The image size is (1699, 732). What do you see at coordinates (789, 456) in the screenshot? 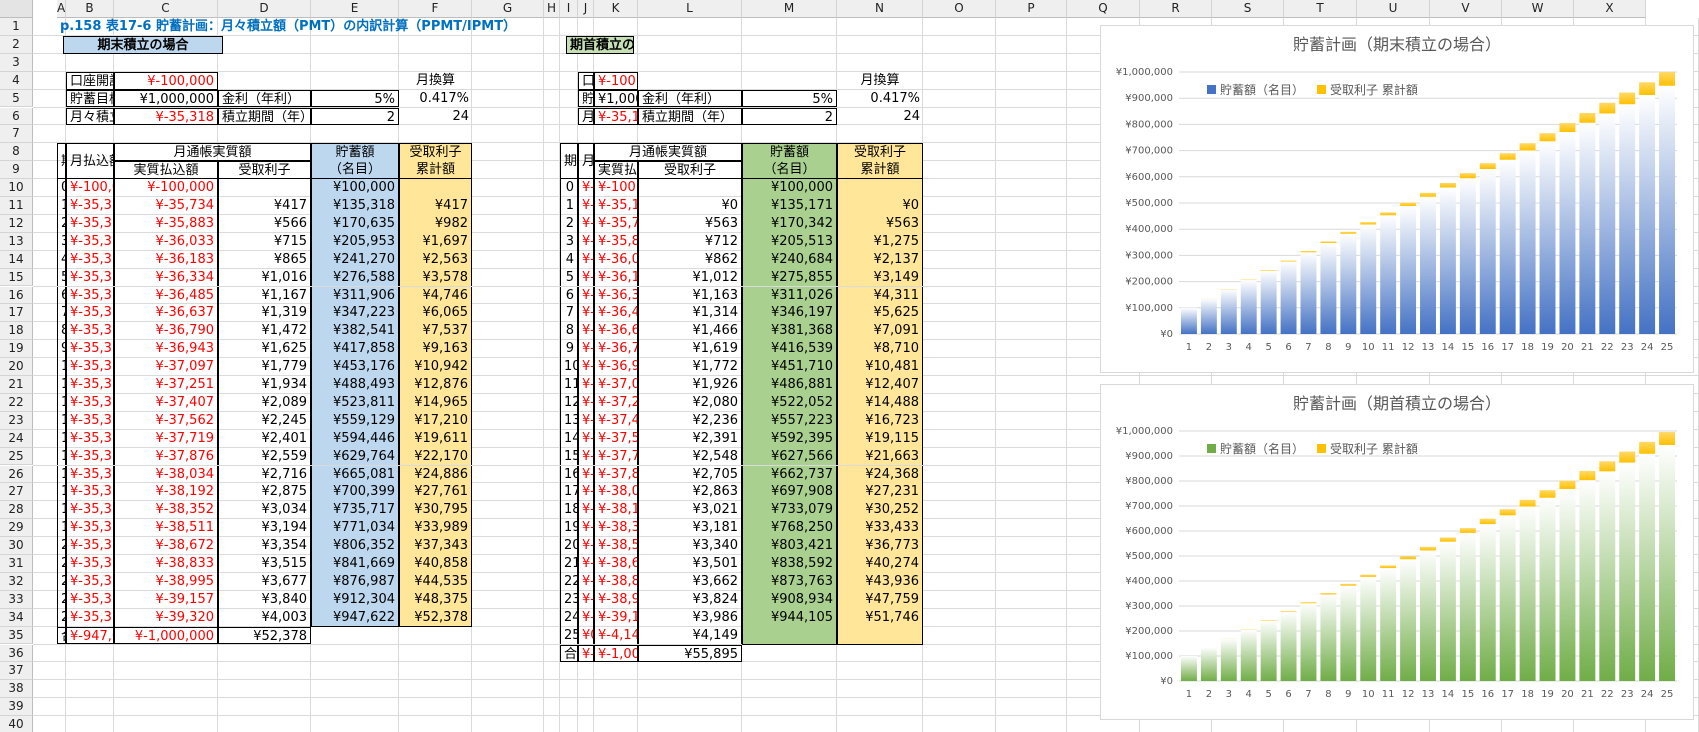
I see `savings-cell: ¥627,566` at bounding box center [789, 456].